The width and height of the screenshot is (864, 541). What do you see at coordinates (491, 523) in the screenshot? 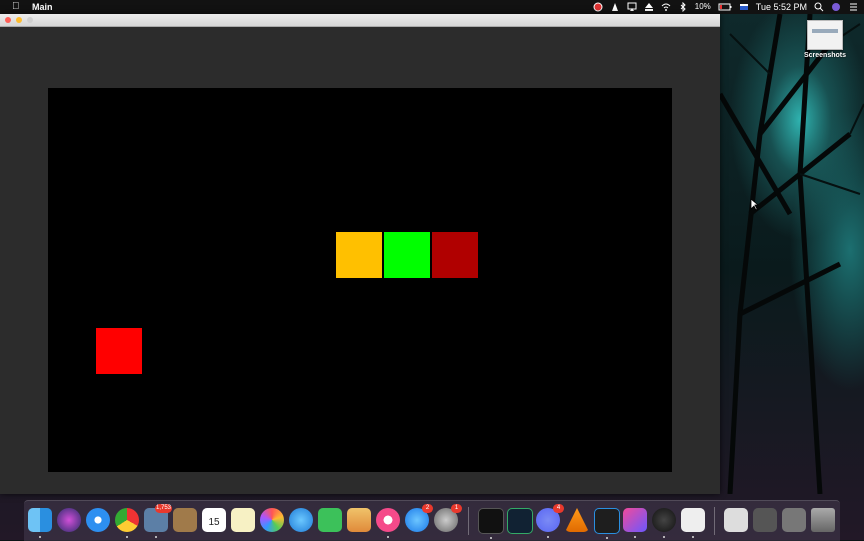
I see `terminal-icon` at bounding box center [491, 523].